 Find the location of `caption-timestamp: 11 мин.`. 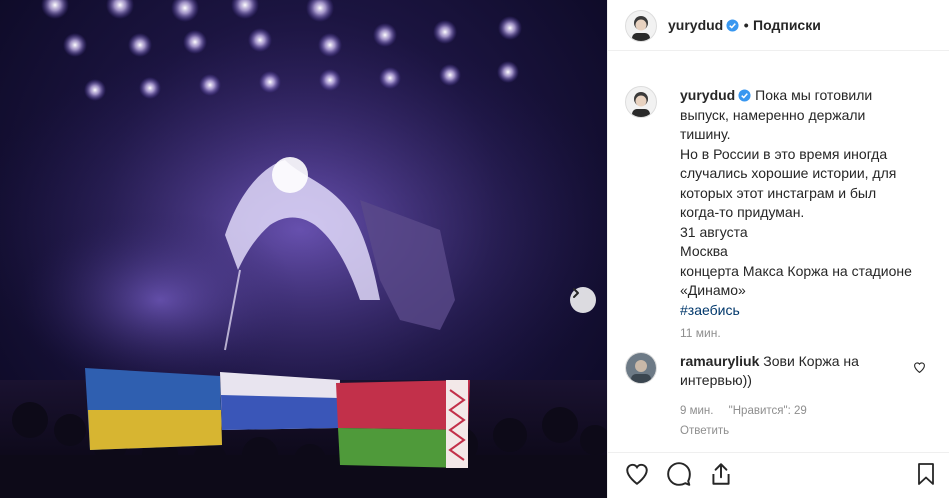

caption-timestamp: 11 мин. is located at coordinates (700, 333).